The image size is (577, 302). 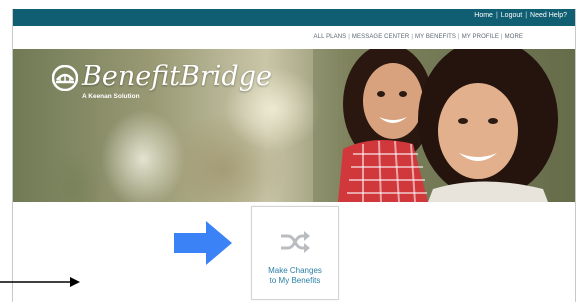 I want to click on top-links: Home | Logout | Need Help?, so click(x=520, y=15).